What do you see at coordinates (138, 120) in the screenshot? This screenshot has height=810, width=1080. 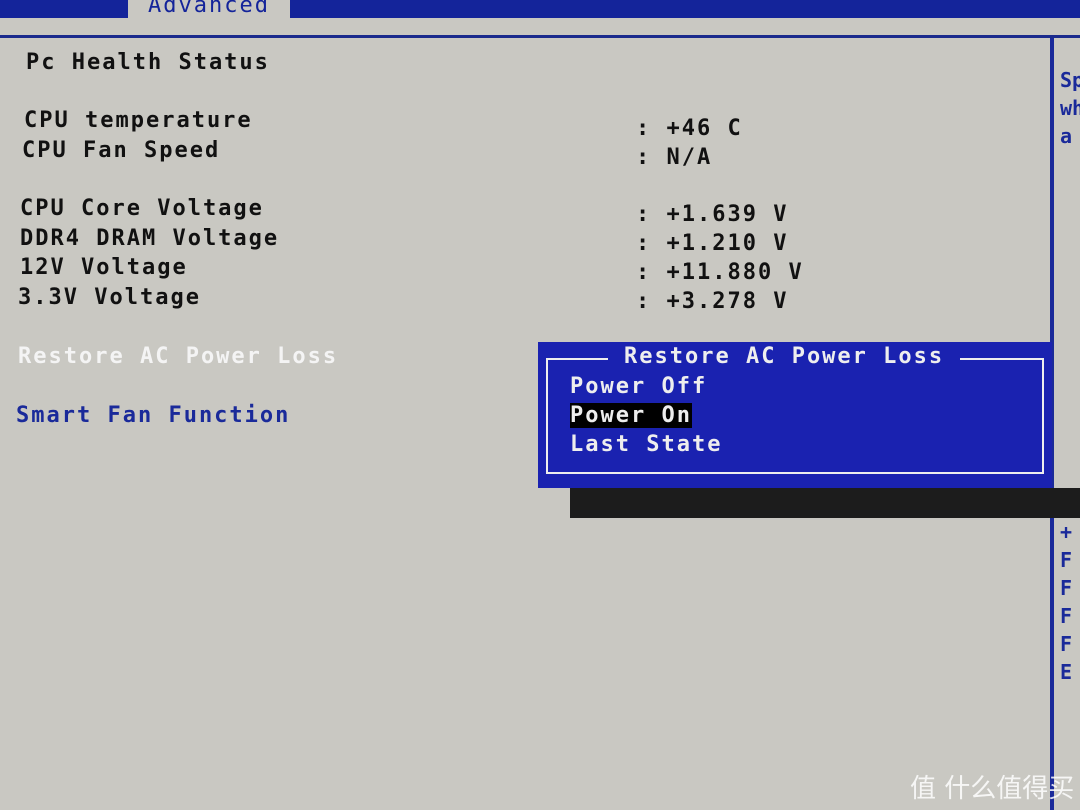 I see `reading-label: CPU temperature` at bounding box center [138, 120].